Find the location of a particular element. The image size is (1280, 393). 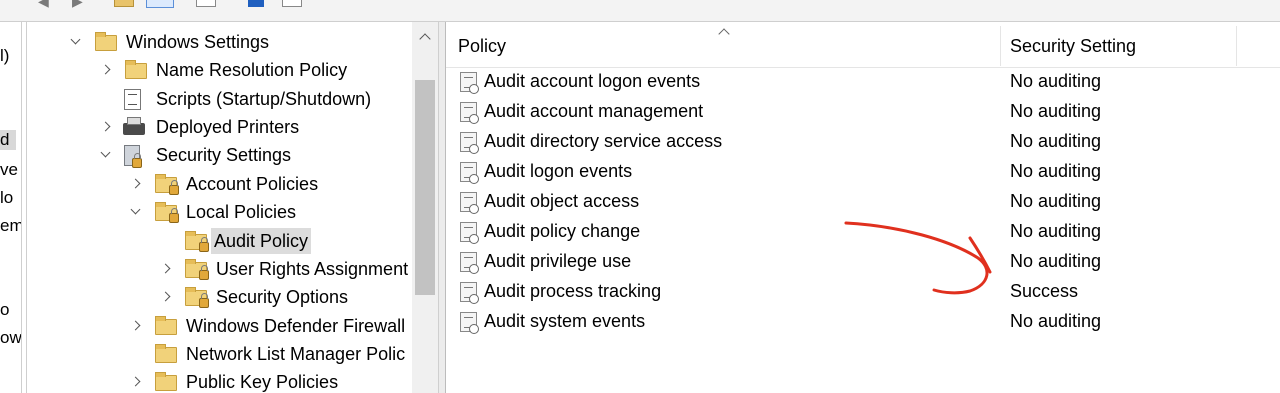

tree-node-label: Name Resolution Policy is located at coordinates (252, 70).